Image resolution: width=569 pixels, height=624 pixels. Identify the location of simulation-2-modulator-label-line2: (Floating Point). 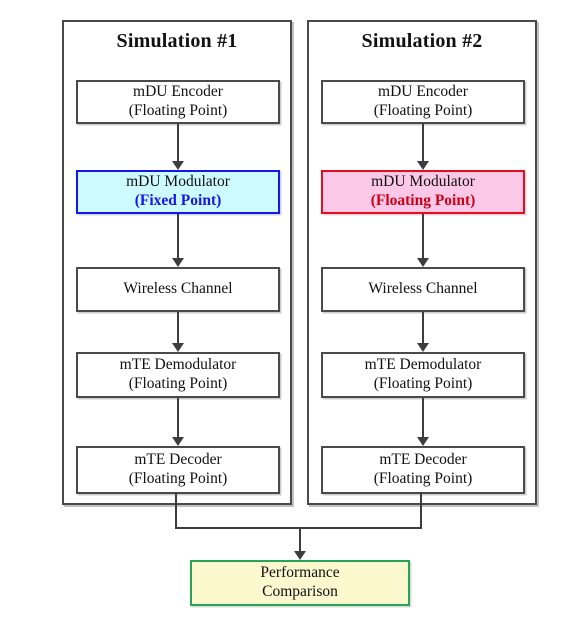
(423, 200).